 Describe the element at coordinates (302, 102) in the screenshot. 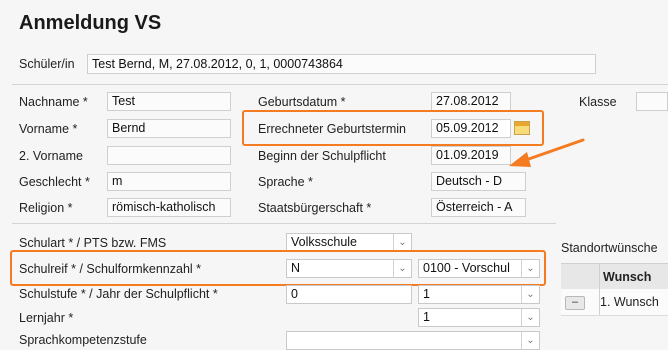

I see `geburtsdatum-label: Geburtsdatum *` at that location.